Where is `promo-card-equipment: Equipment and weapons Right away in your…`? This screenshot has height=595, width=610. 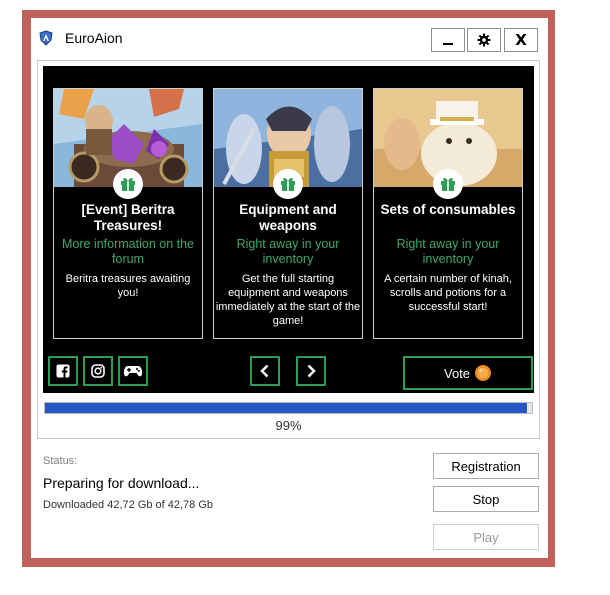
promo-card-equipment: Equipment and weapons Right away in your… is located at coordinates (288, 213).